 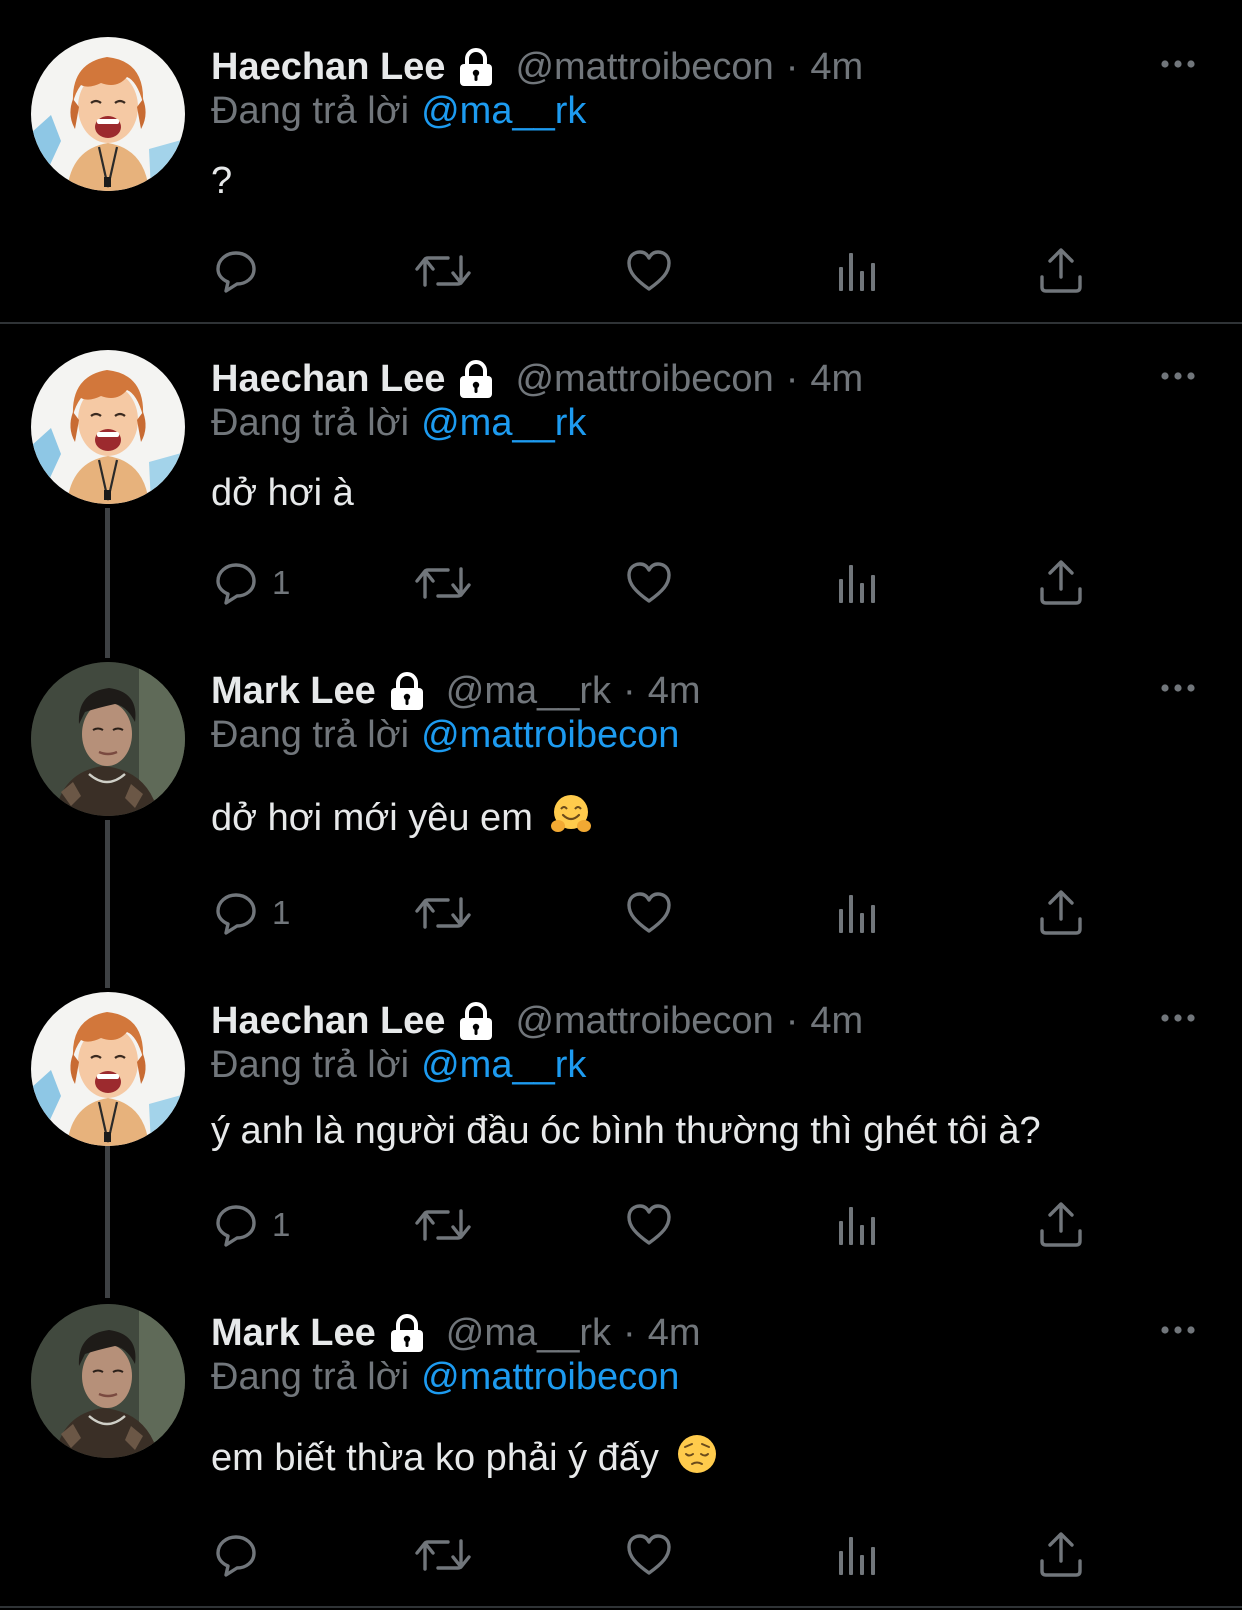 I want to click on tweet-text-content: em biết thừa ko phải ý đấy, so click(x=435, y=1458).